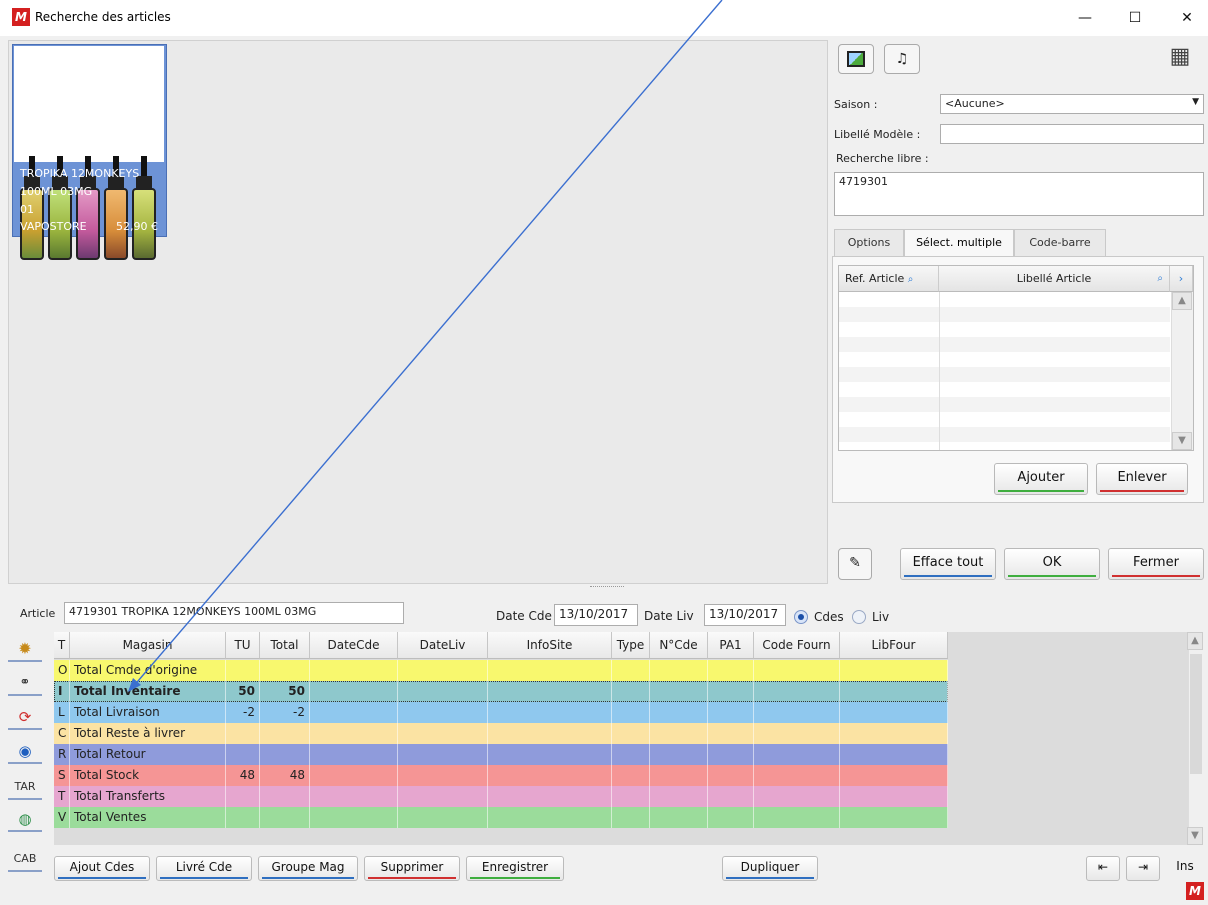 This screenshot has width=1208, height=905. I want to click on table-row: V Total Ventes, so click(501, 817).